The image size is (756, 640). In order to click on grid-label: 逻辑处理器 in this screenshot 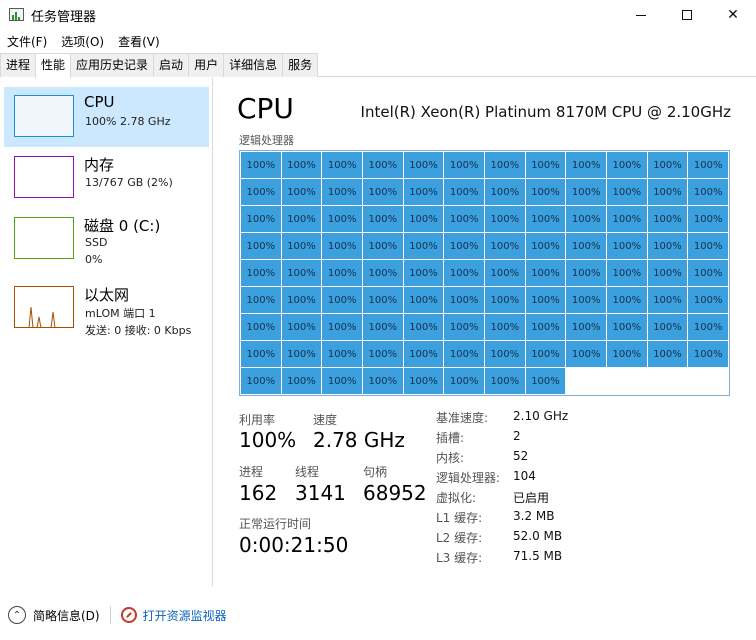, I will do `click(266, 140)`.